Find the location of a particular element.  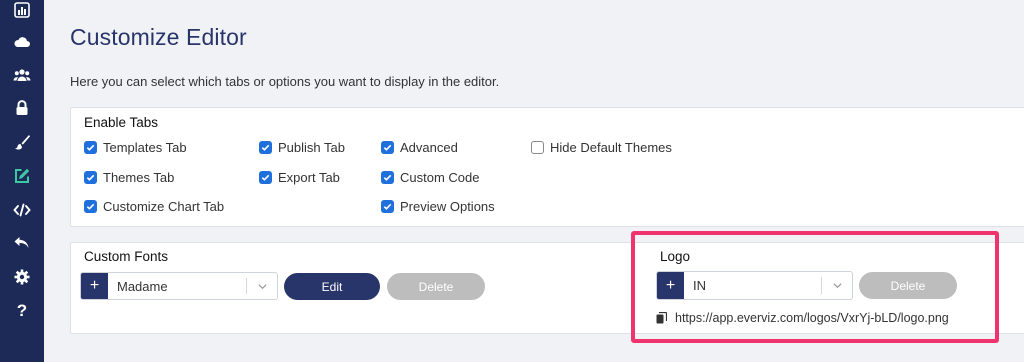

option-label: Advanced is located at coordinates (429, 147).